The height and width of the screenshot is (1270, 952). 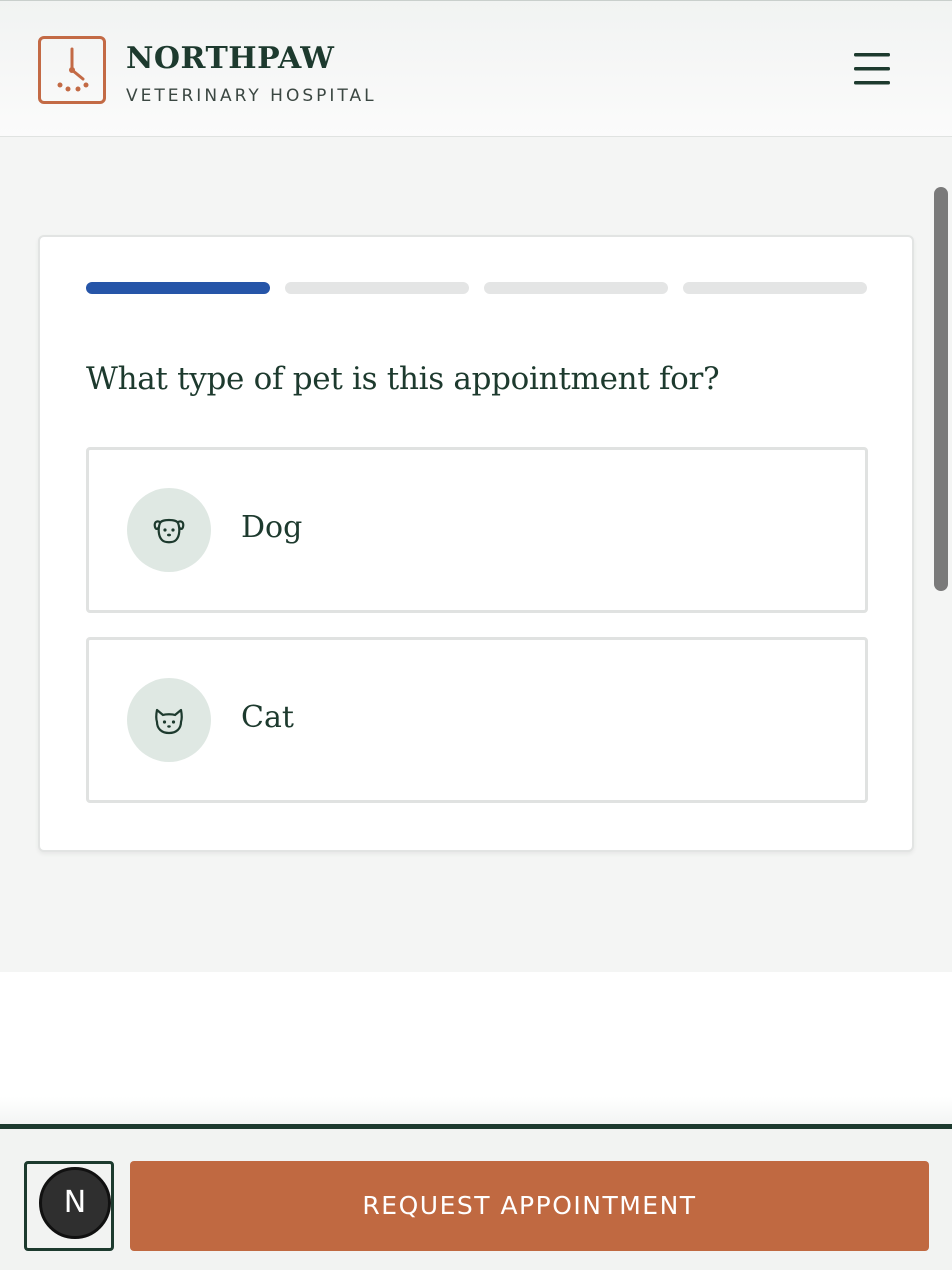 I want to click on option-label-cat: Cat, so click(x=267, y=717).